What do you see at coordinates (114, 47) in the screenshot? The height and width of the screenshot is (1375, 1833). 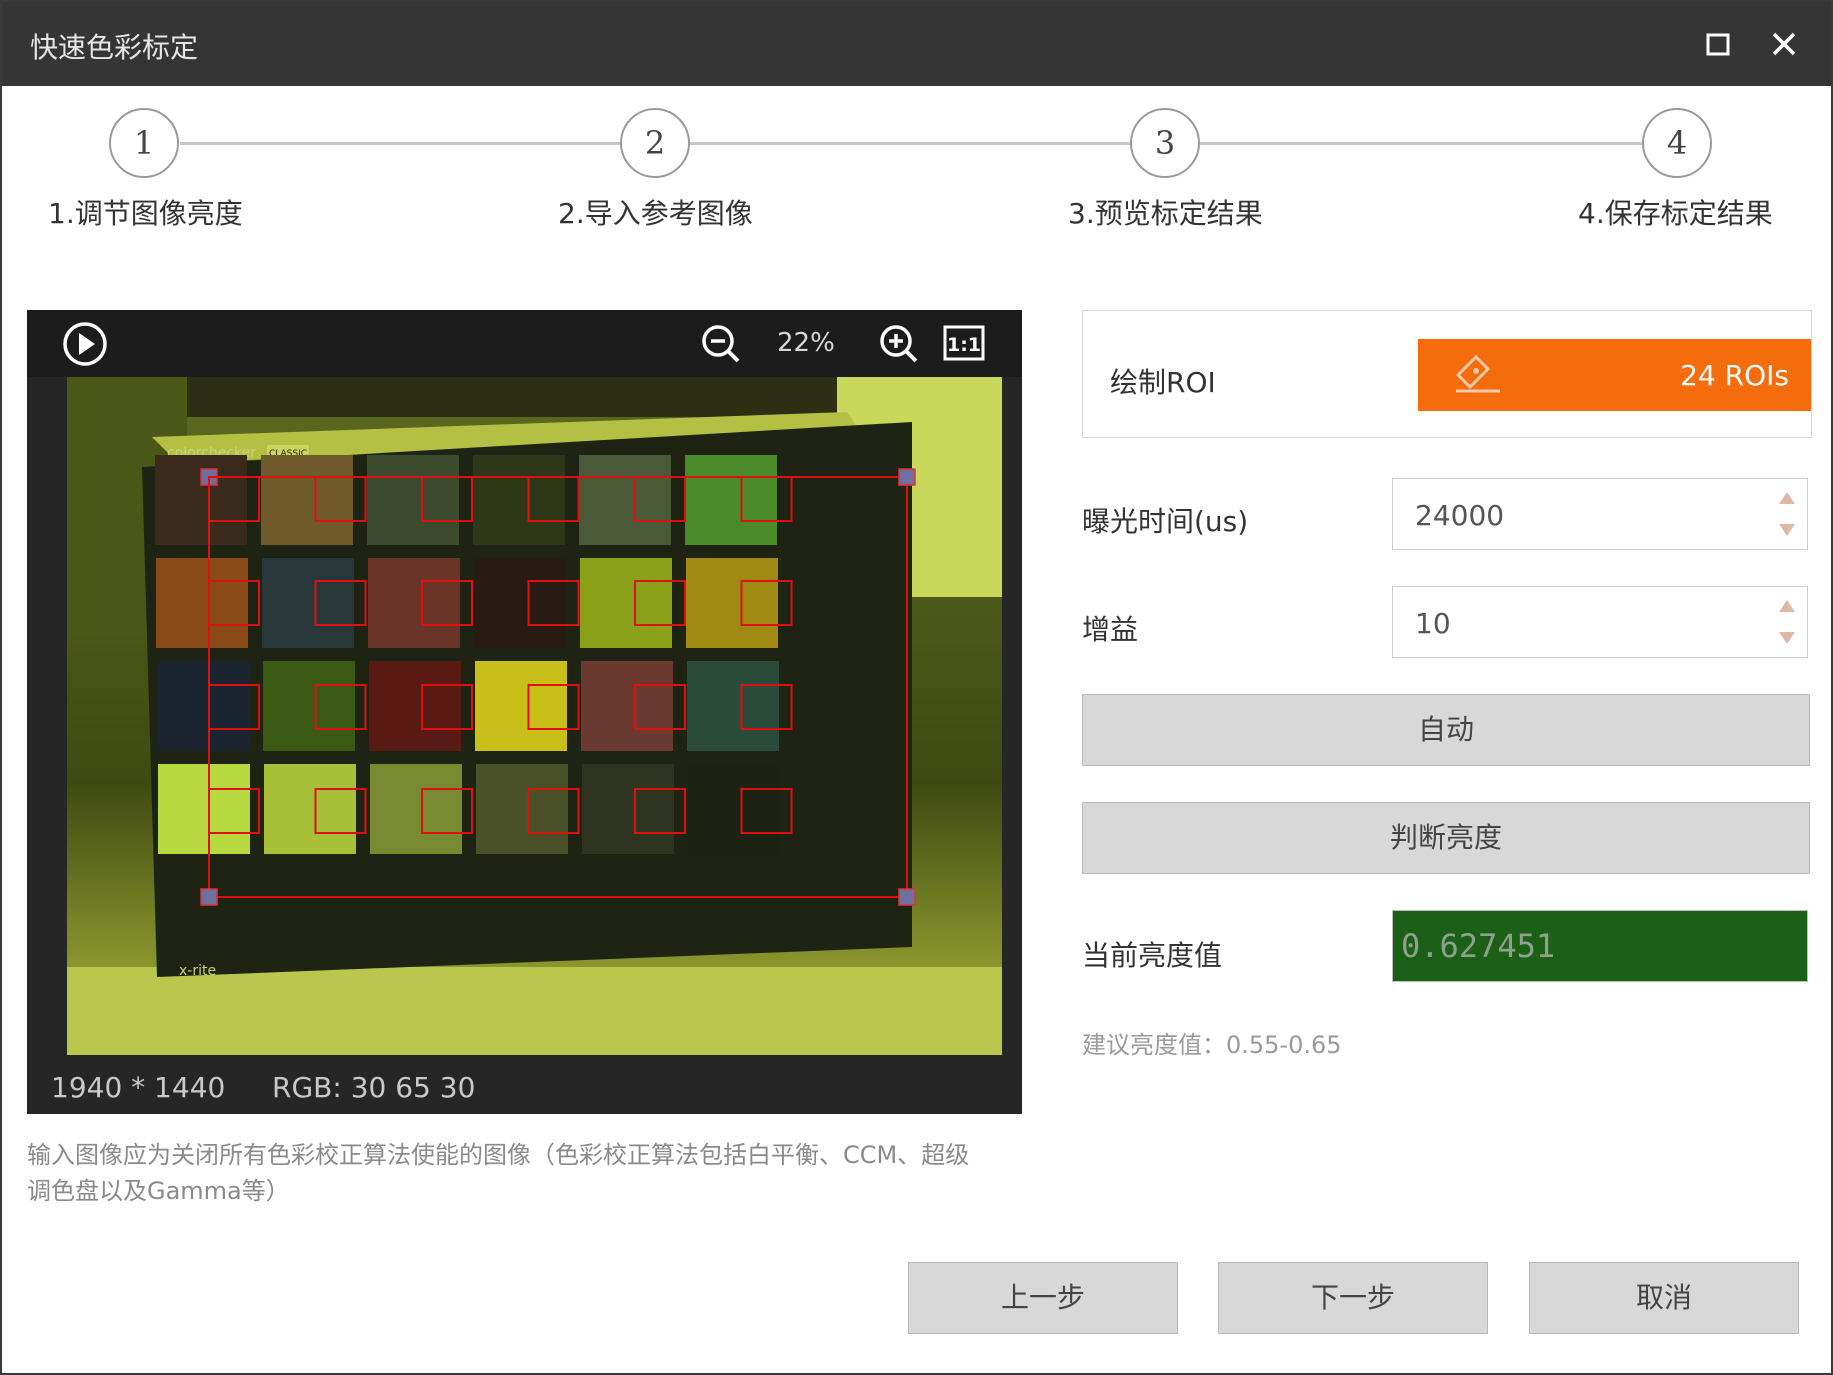 I see `window-title: 快速色彩标定` at bounding box center [114, 47].